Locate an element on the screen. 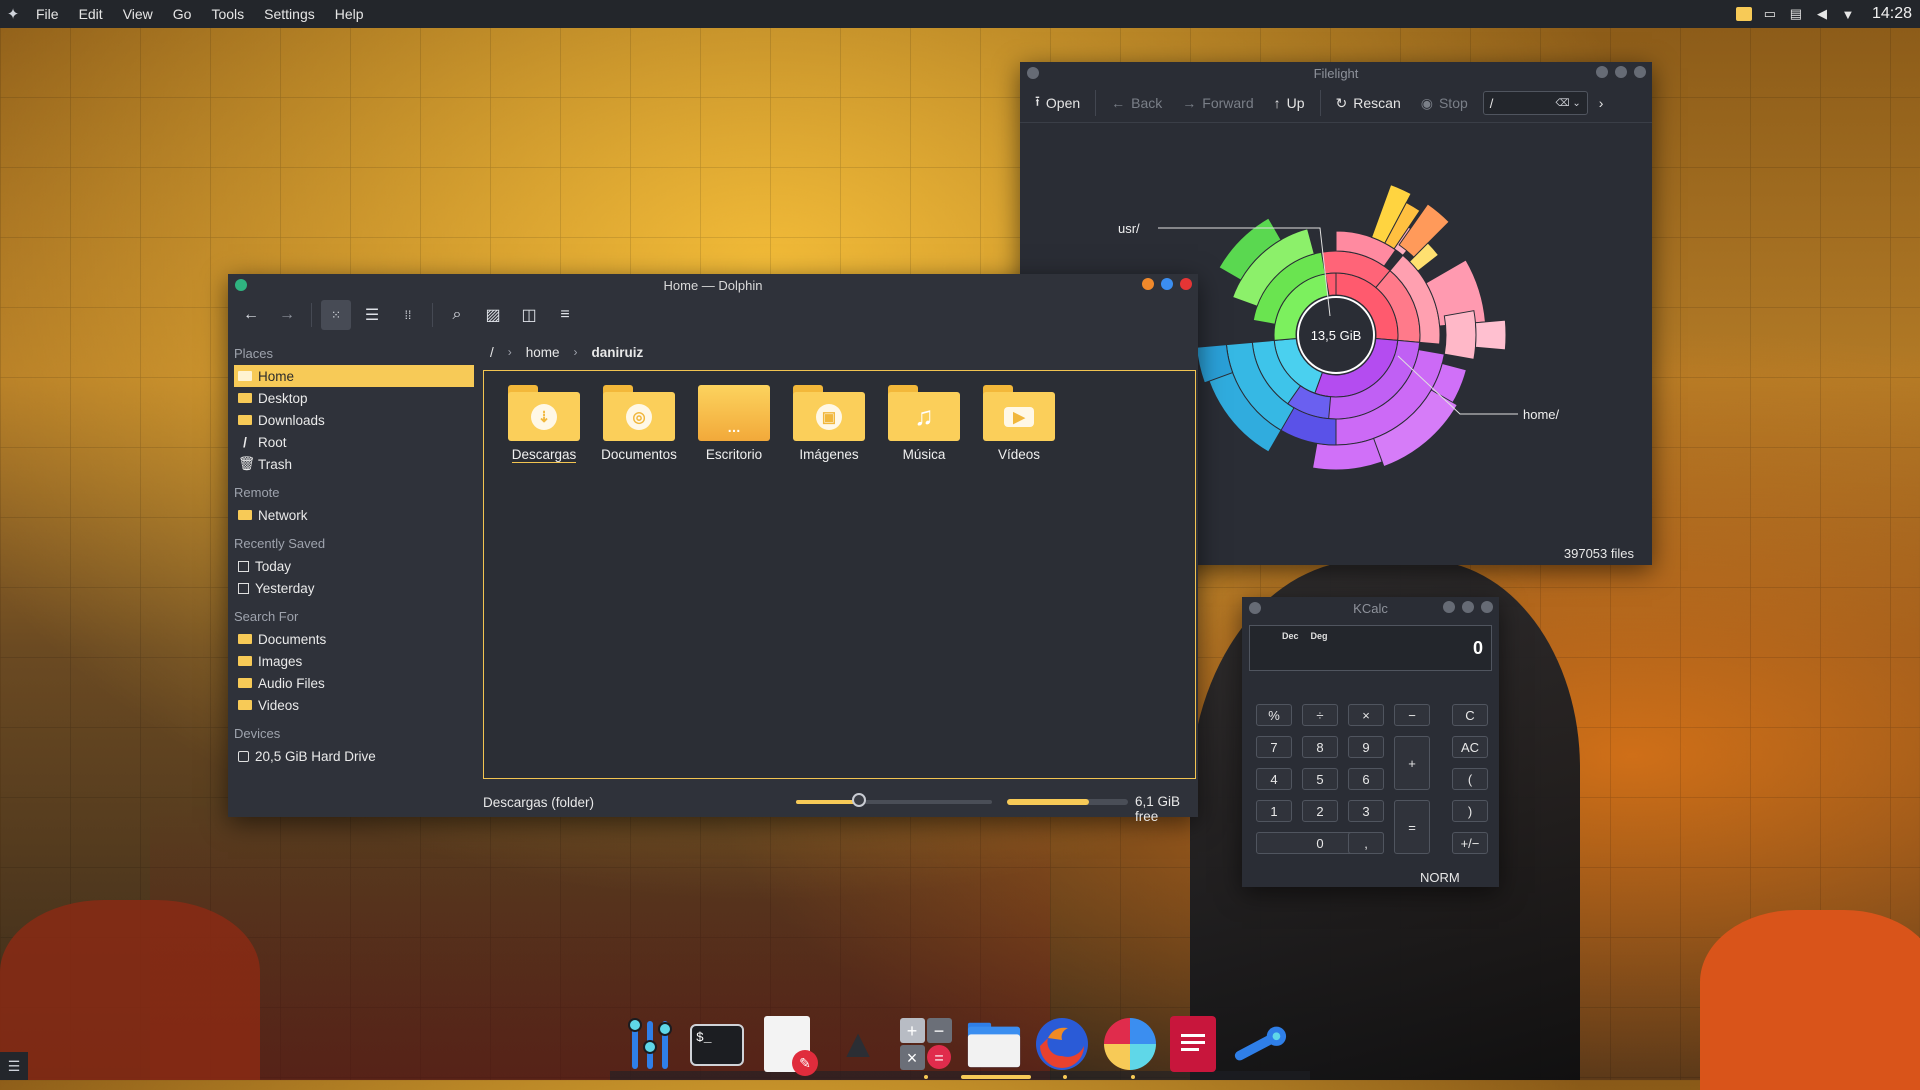  key-subtract: − is located at coordinates (1412, 715).